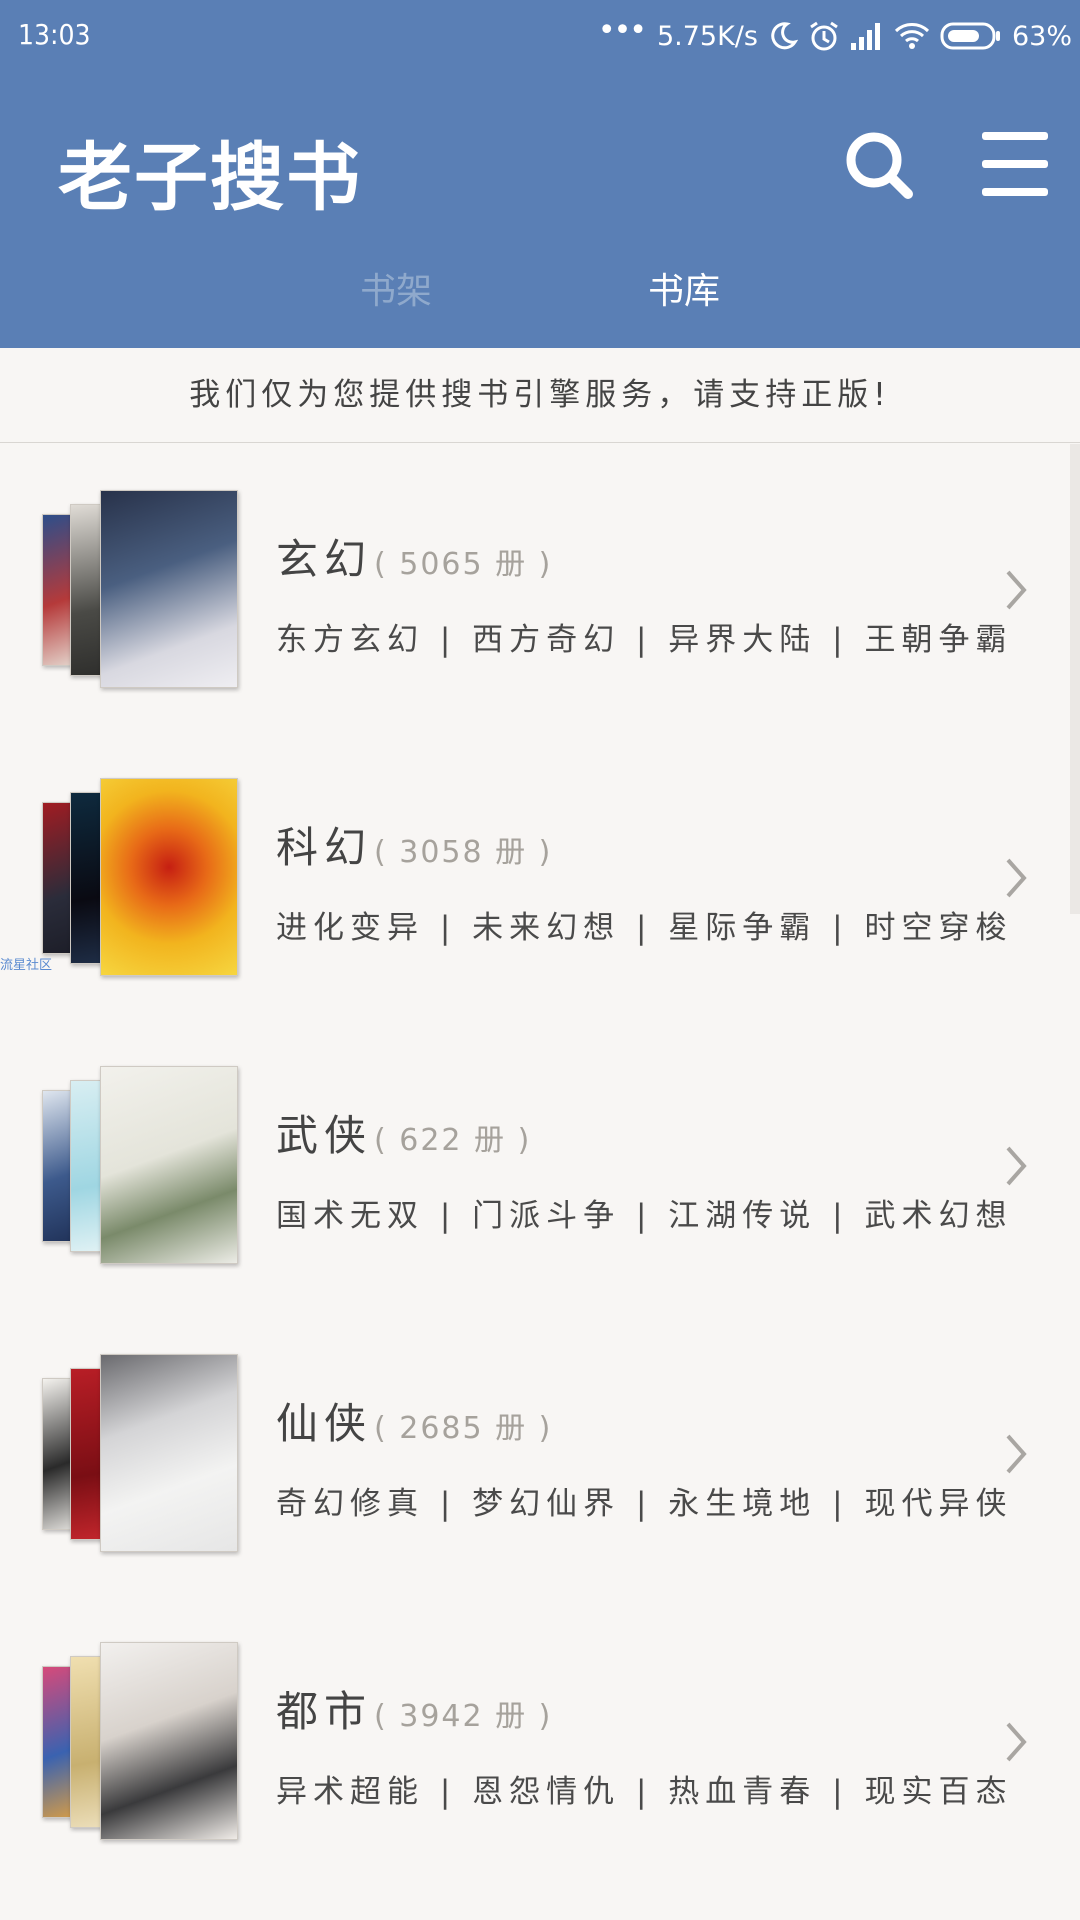 Image resolution: width=1080 pixels, height=1920 pixels. Describe the element at coordinates (26, 965) in the screenshot. I see `watermark-text: 流星社区` at that location.